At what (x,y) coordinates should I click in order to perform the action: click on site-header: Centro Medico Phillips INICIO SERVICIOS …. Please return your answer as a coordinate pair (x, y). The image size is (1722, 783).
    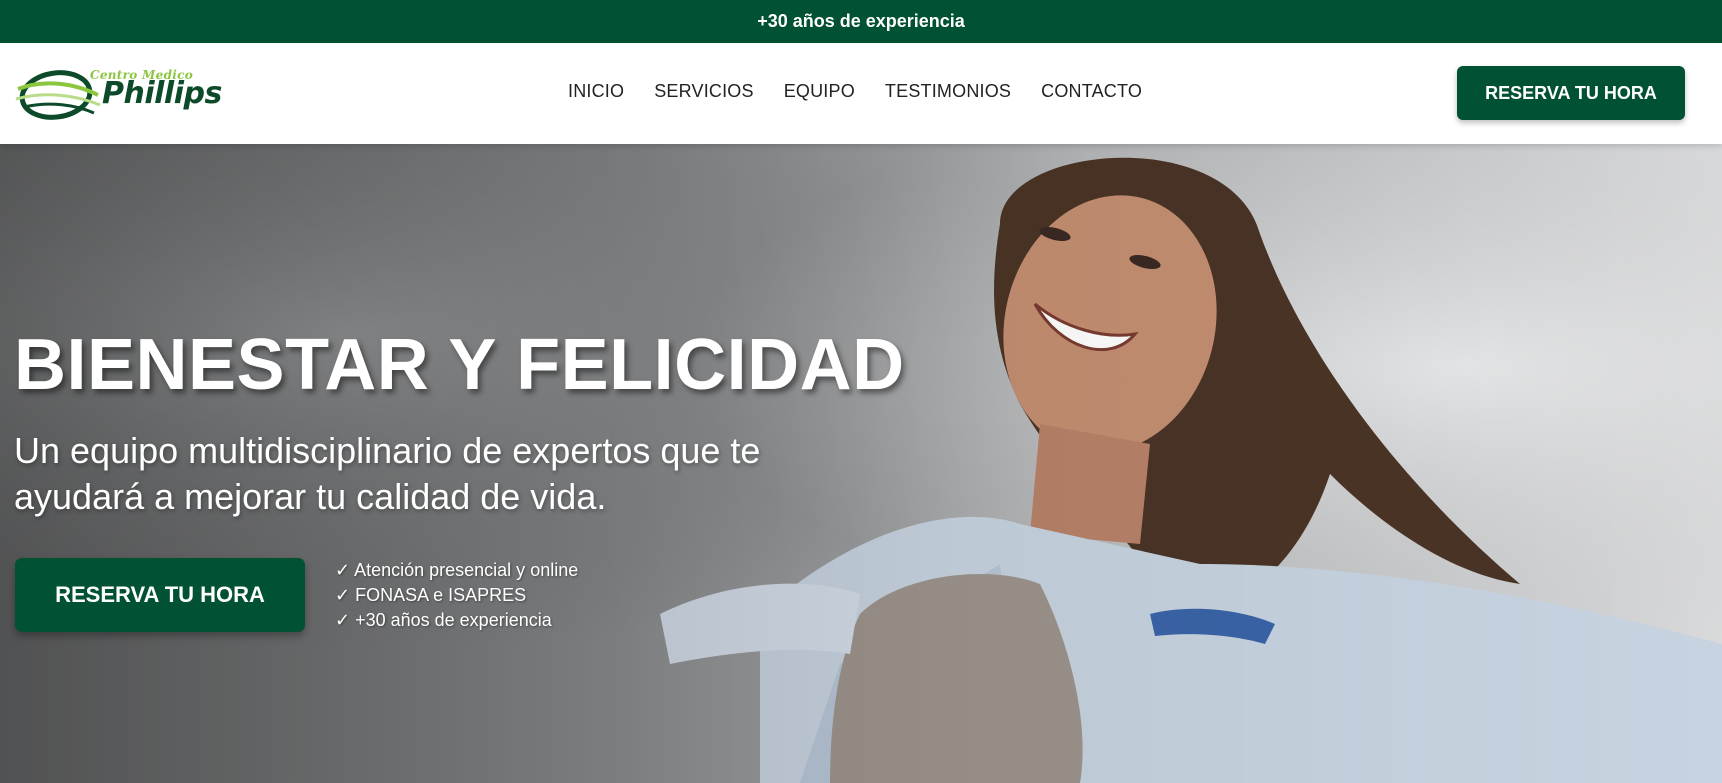
    Looking at the image, I should click on (861, 93).